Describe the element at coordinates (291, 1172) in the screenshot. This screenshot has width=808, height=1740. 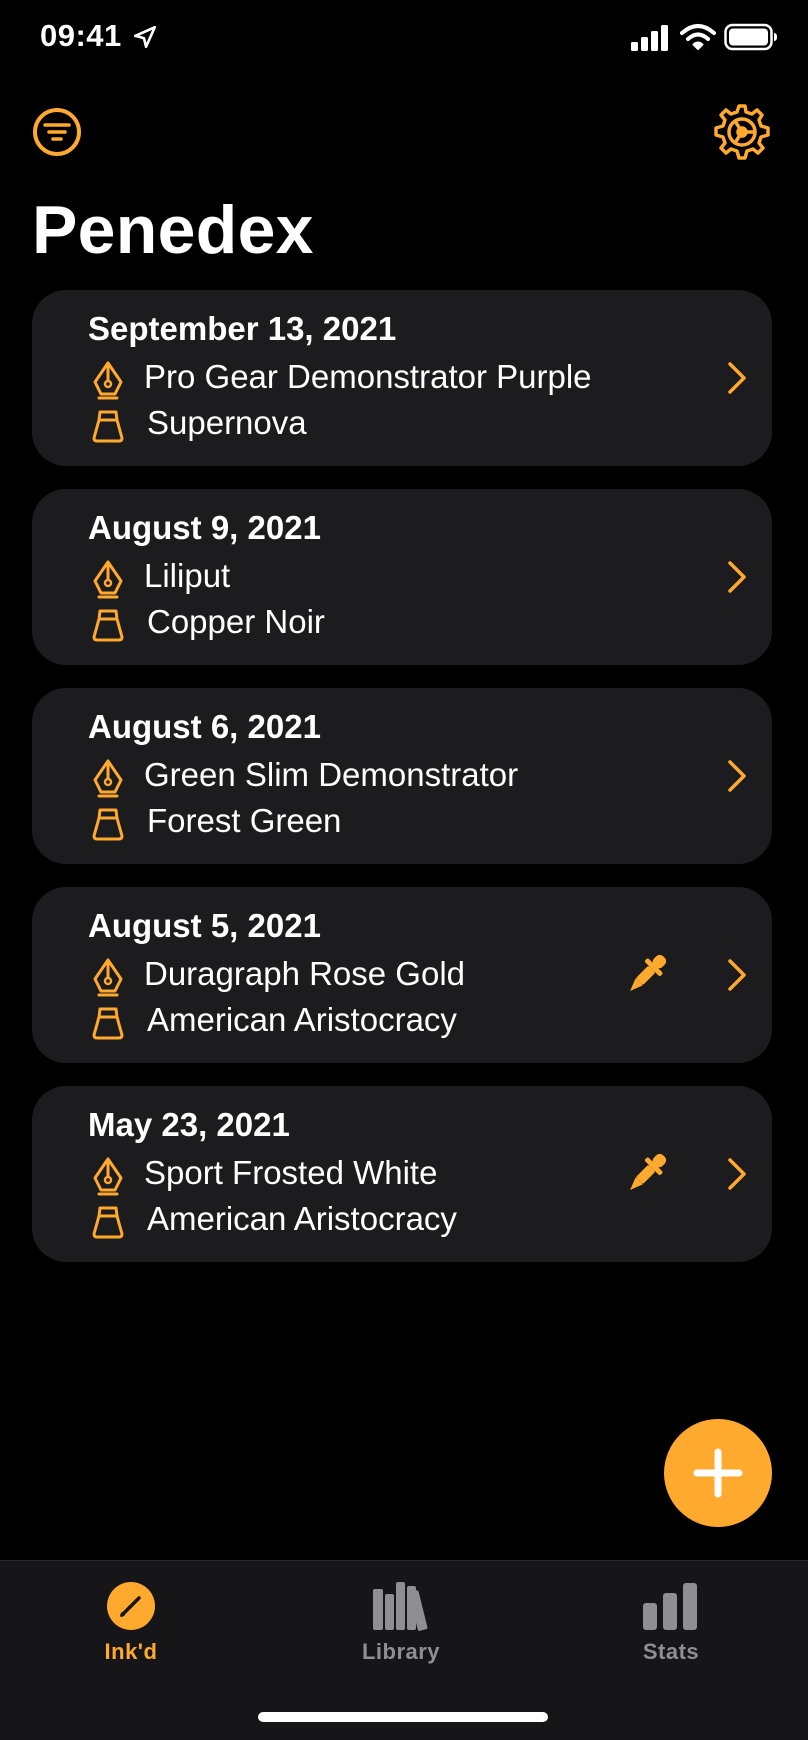
I see `entry-pen-name: Sport Frosted White` at that location.